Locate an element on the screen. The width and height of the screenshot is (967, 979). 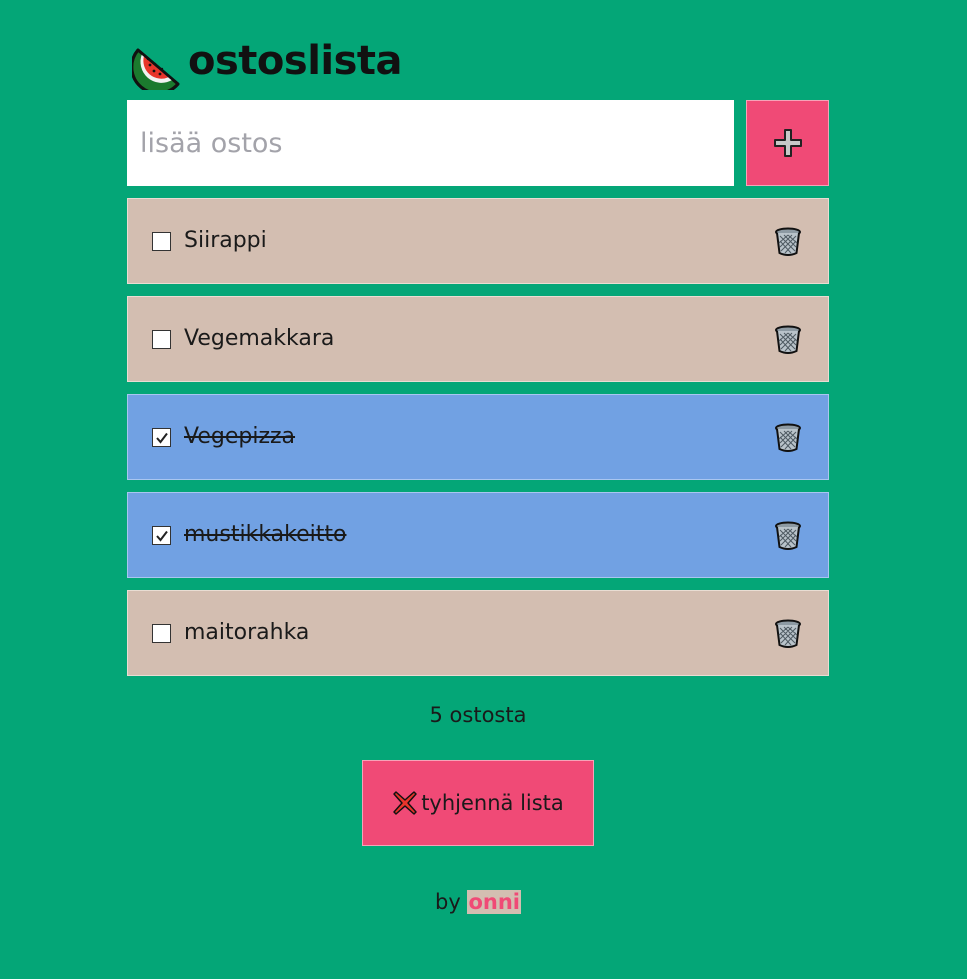
plus-icon is located at coordinates (787, 143).